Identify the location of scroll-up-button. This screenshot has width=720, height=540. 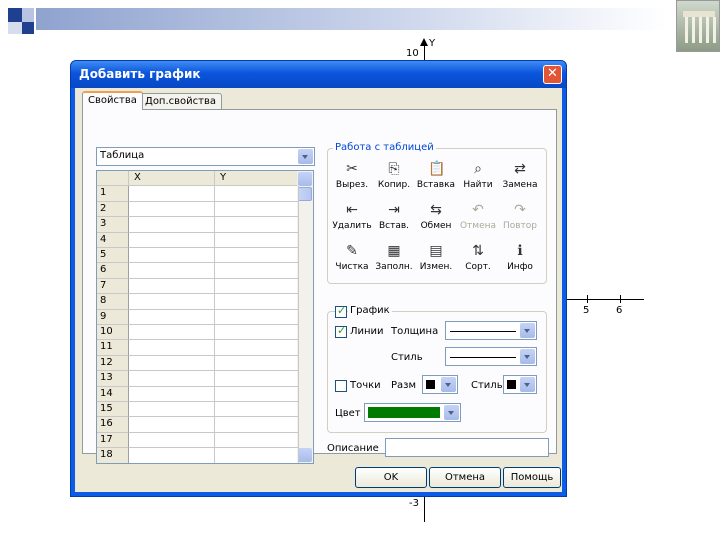
(305, 179).